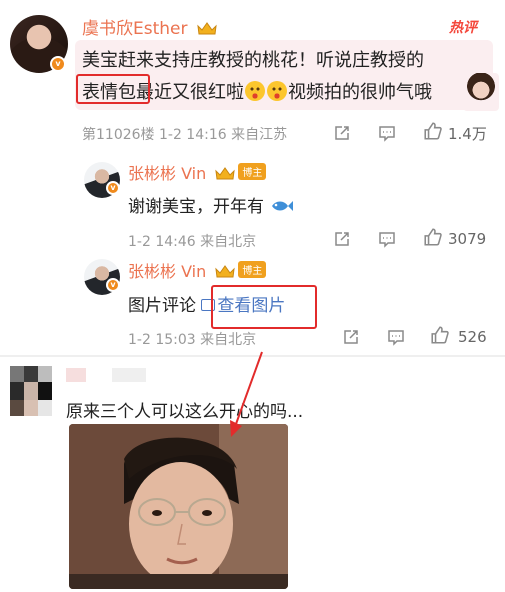 The image size is (505, 592). What do you see at coordinates (31, 391) in the screenshot?
I see `pixelated-avatar` at bounding box center [31, 391].